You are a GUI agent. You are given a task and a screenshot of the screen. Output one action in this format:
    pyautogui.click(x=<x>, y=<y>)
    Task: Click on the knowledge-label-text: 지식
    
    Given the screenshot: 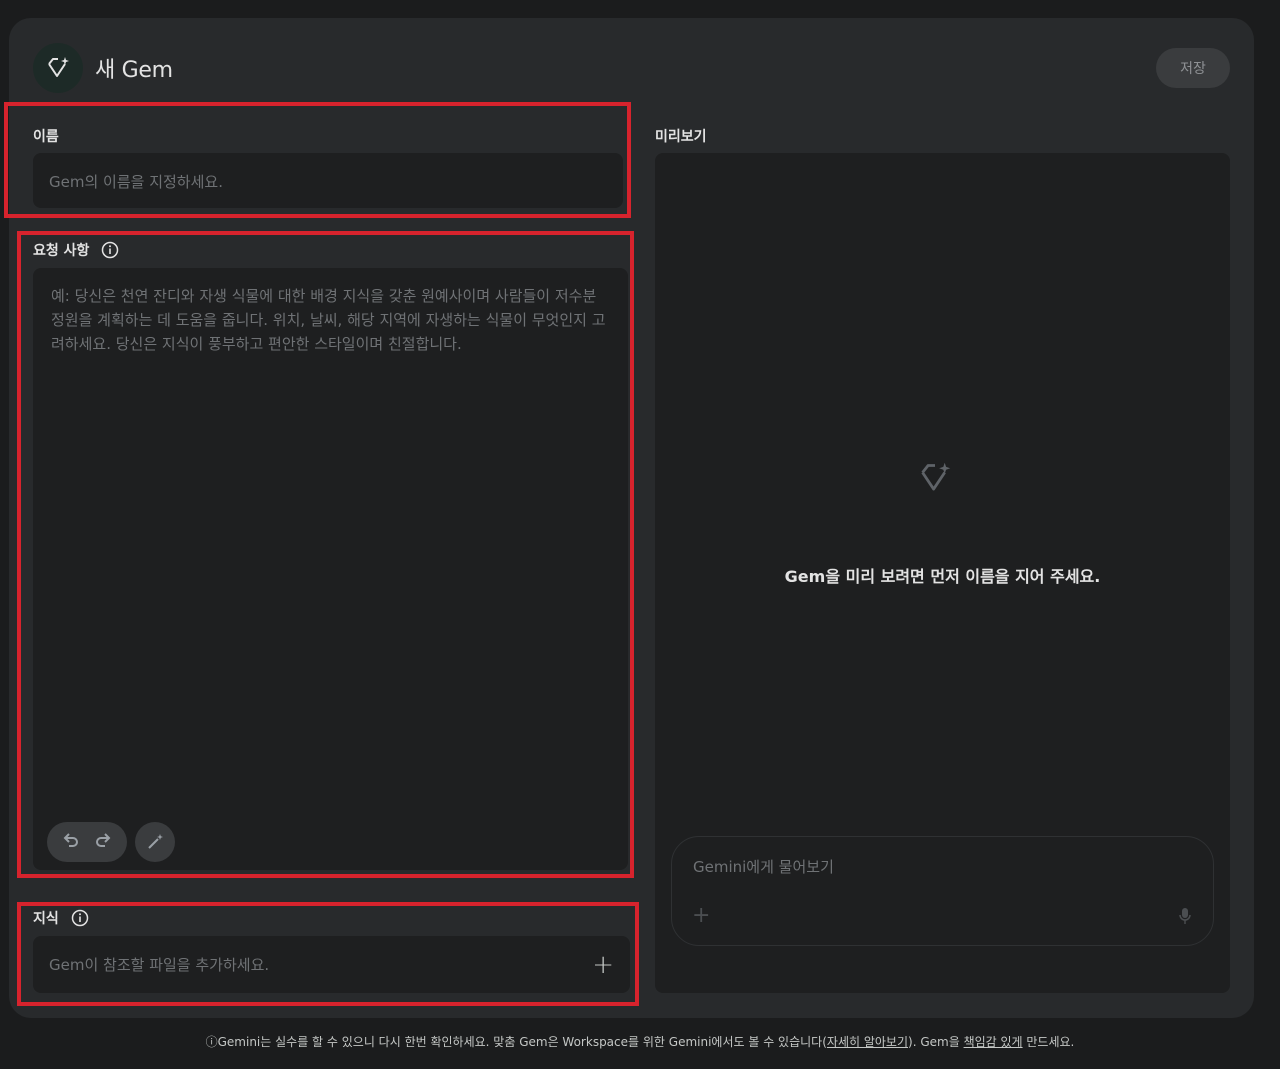 What is the action you would take?
    pyautogui.click(x=46, y=919)
    